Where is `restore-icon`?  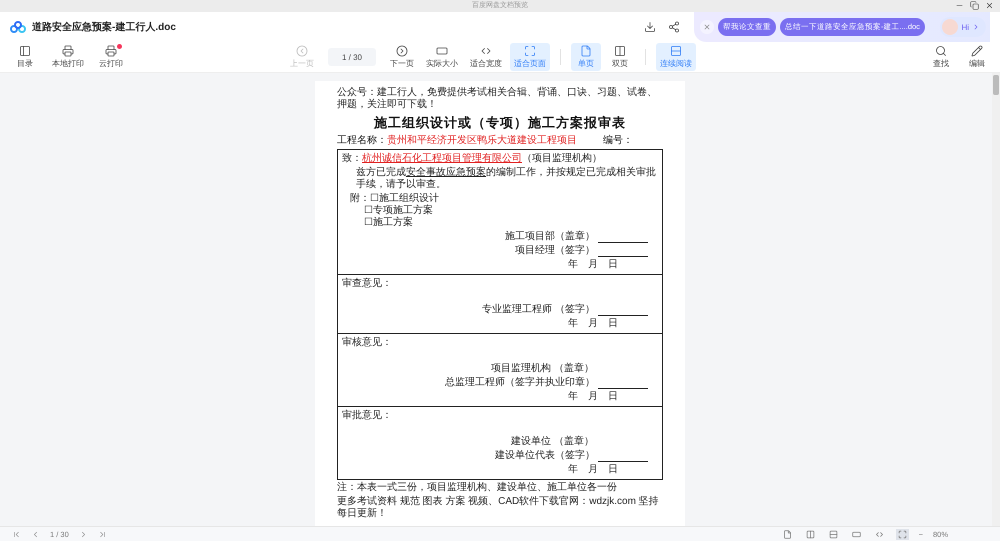 restore-icon is located at coordinates (974, 5).